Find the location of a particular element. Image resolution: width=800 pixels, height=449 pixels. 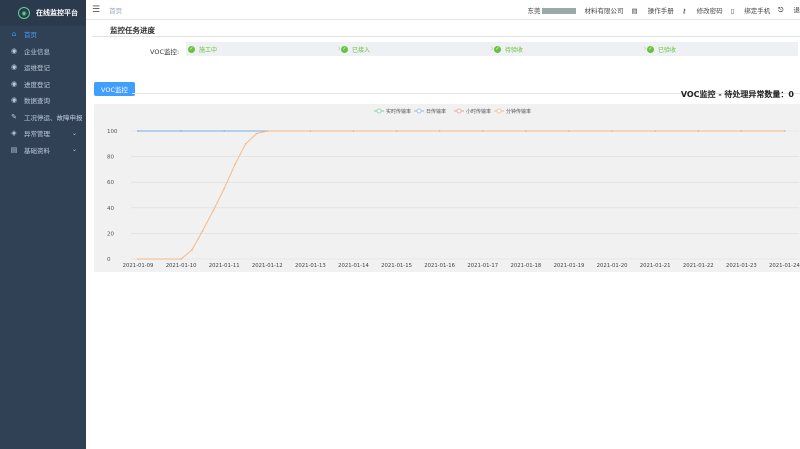

legend-label: 实时传输率 is located at coordinates (398, 111).